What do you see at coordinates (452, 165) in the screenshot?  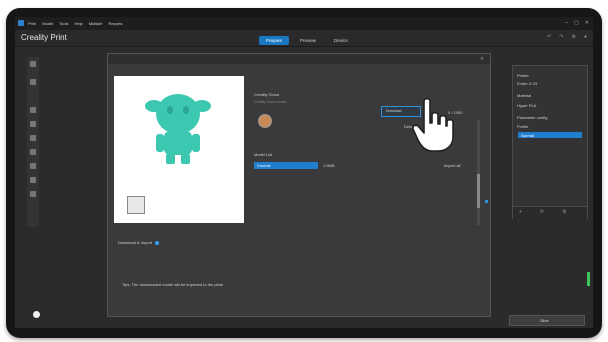 I see `import-all-link: Import all` at bounding box center [452, 165].